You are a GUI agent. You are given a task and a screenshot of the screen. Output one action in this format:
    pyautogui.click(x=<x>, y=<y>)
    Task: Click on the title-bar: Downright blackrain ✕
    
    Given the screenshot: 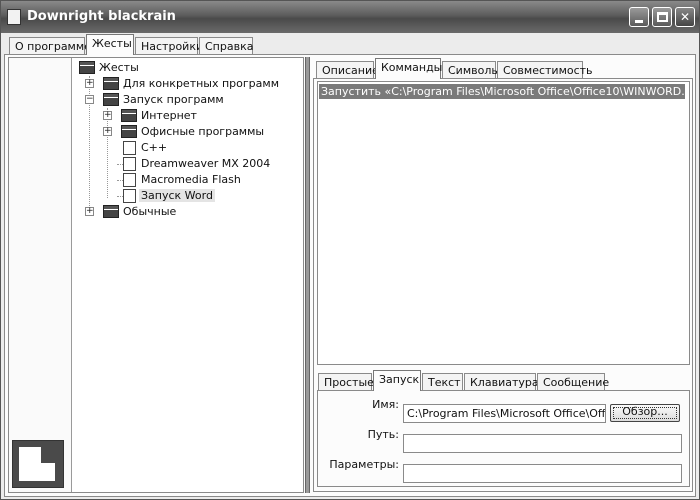 What is the action you would take?
    pyautogui.click(x=350, y=17)
    